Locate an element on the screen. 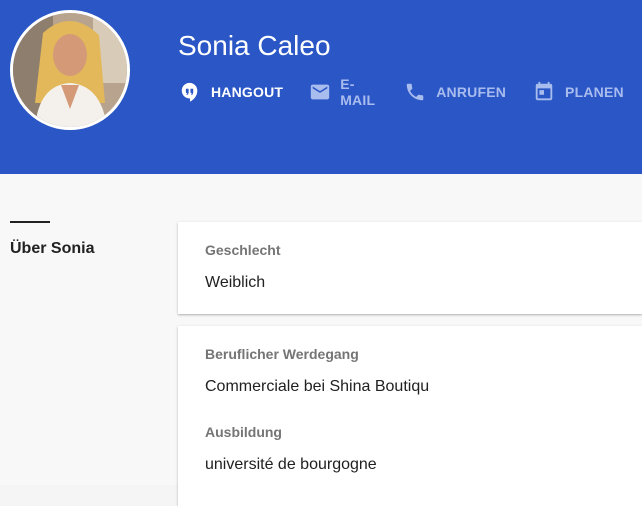  gender-value: Weiblich is located at coordinates (235, 282).